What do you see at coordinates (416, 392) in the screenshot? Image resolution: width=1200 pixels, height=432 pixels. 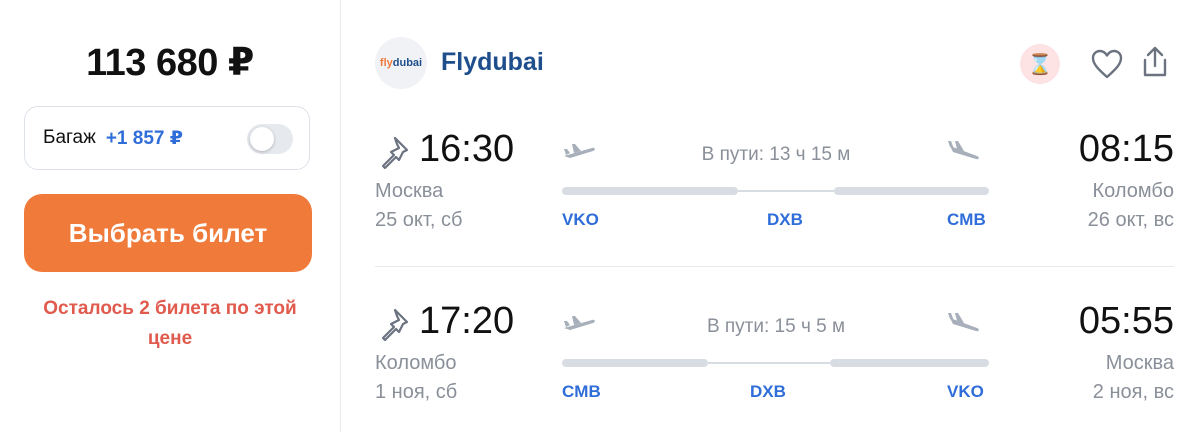 I see `departure-date: 1 ноя, сб` at bounding box center [416, 392].